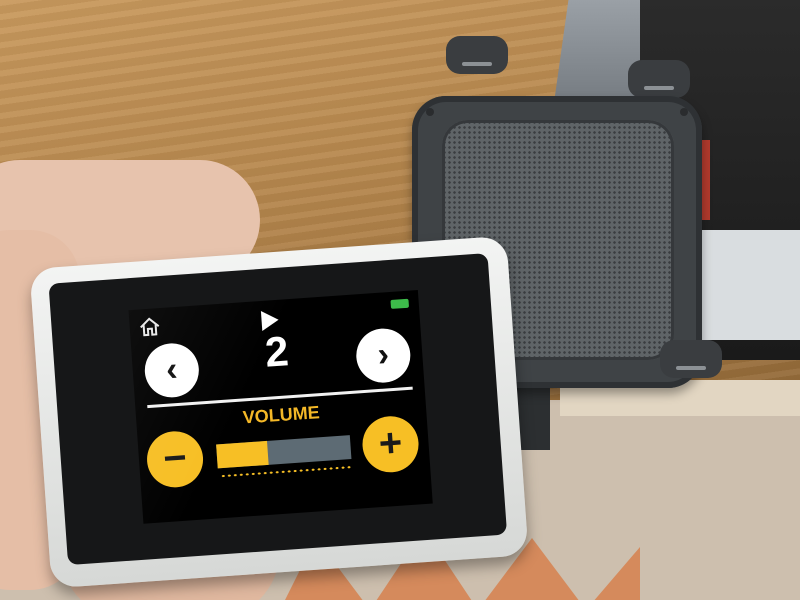  Describe the element at coordinates (284, 452) in the screenshot. I see `volume-bar` at that location.